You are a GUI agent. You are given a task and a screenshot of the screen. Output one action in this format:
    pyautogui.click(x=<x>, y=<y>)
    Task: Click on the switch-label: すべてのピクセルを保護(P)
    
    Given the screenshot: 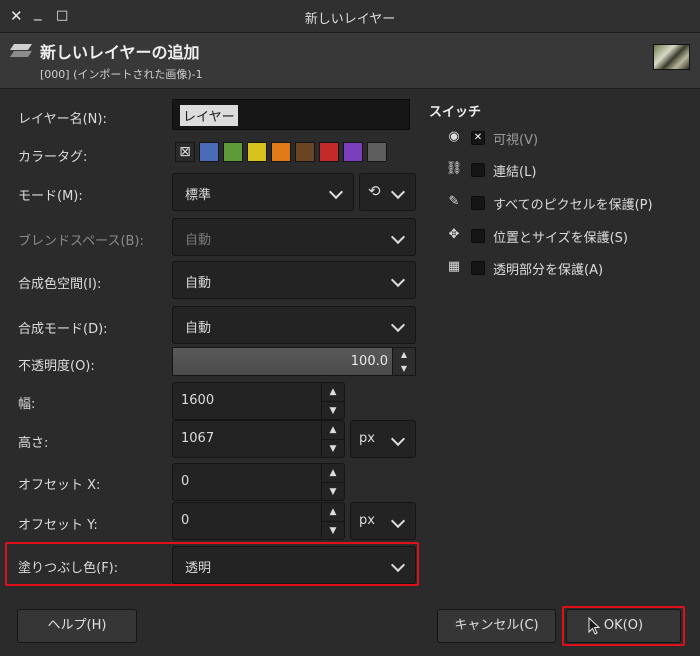 What is the action you would take?
    pyautogui.click(x=573, y=205)
    